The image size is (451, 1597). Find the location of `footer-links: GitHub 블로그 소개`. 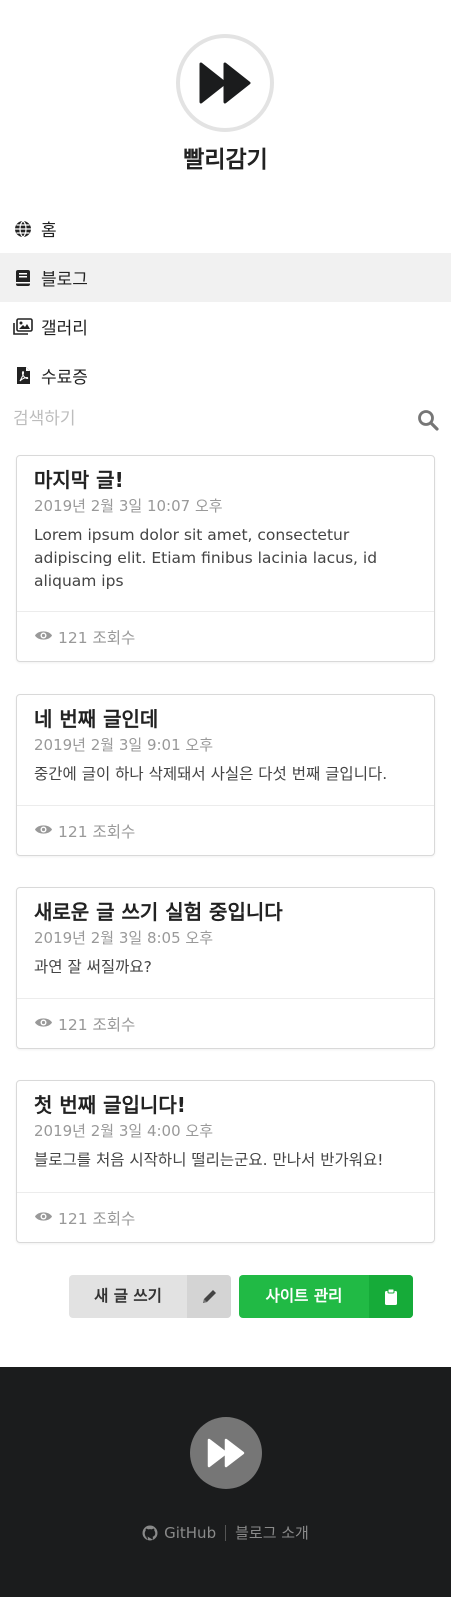

footer-links: GitHub 블로그 소개 is located at coordinates (225, 1532).